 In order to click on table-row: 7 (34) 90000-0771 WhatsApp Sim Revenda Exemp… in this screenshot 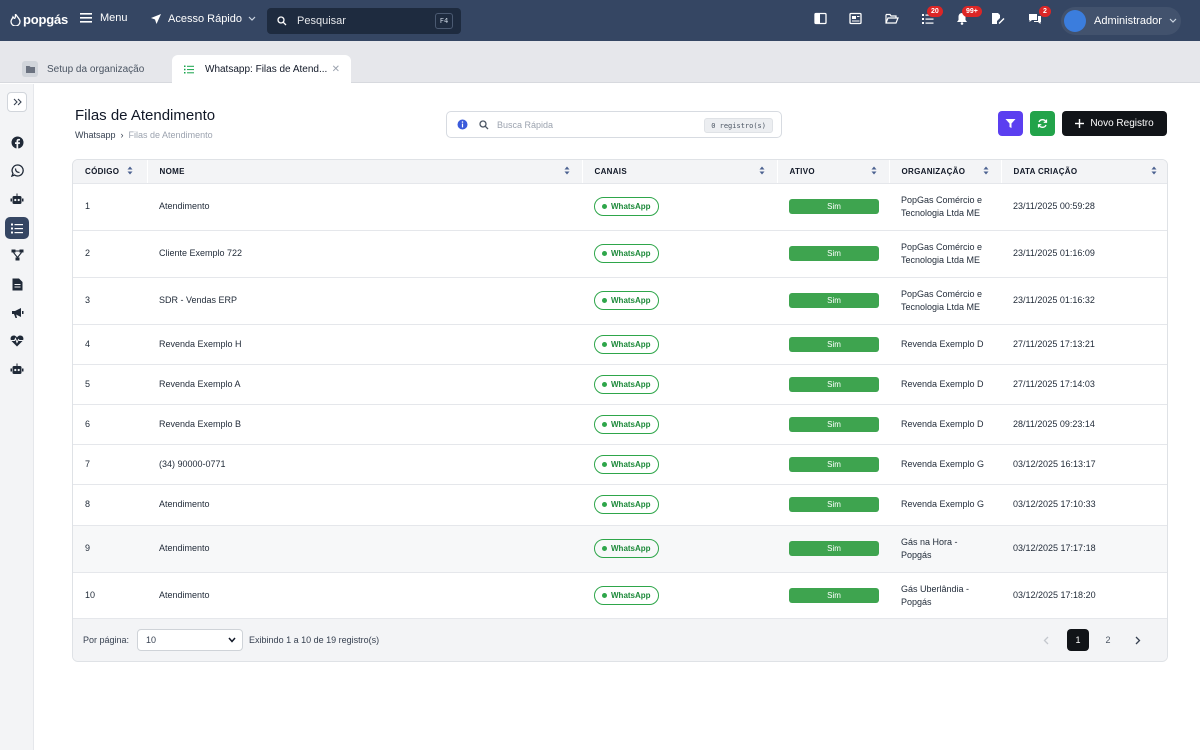, I will do `click(620, 464)`.